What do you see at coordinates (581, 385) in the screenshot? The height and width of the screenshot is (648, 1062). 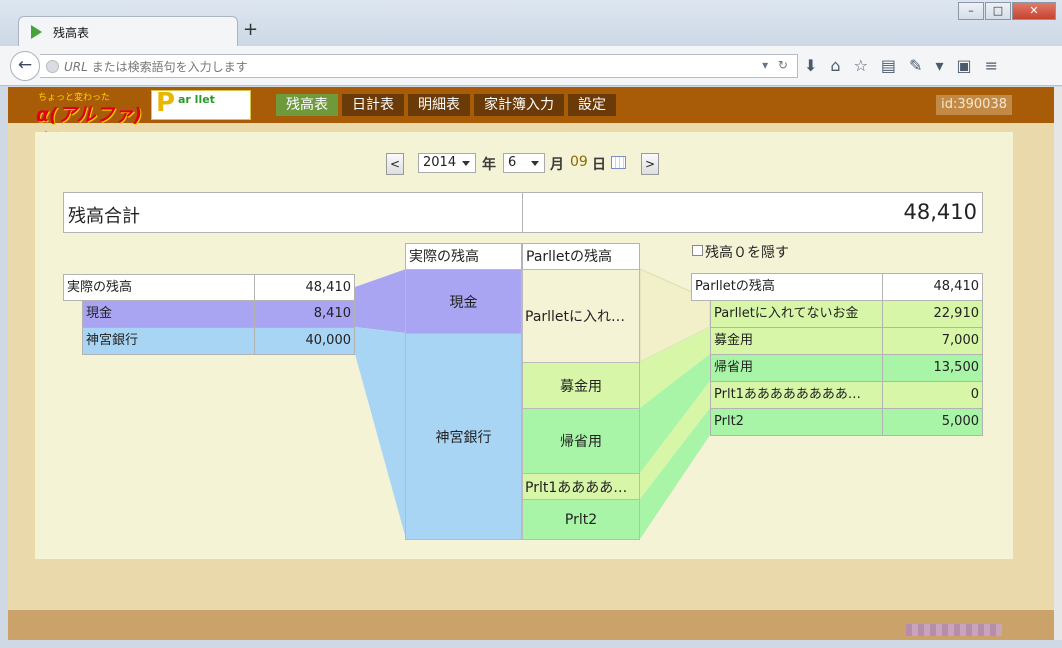 I see `bokin-block: 募金用` at bounding box center [581, 385].